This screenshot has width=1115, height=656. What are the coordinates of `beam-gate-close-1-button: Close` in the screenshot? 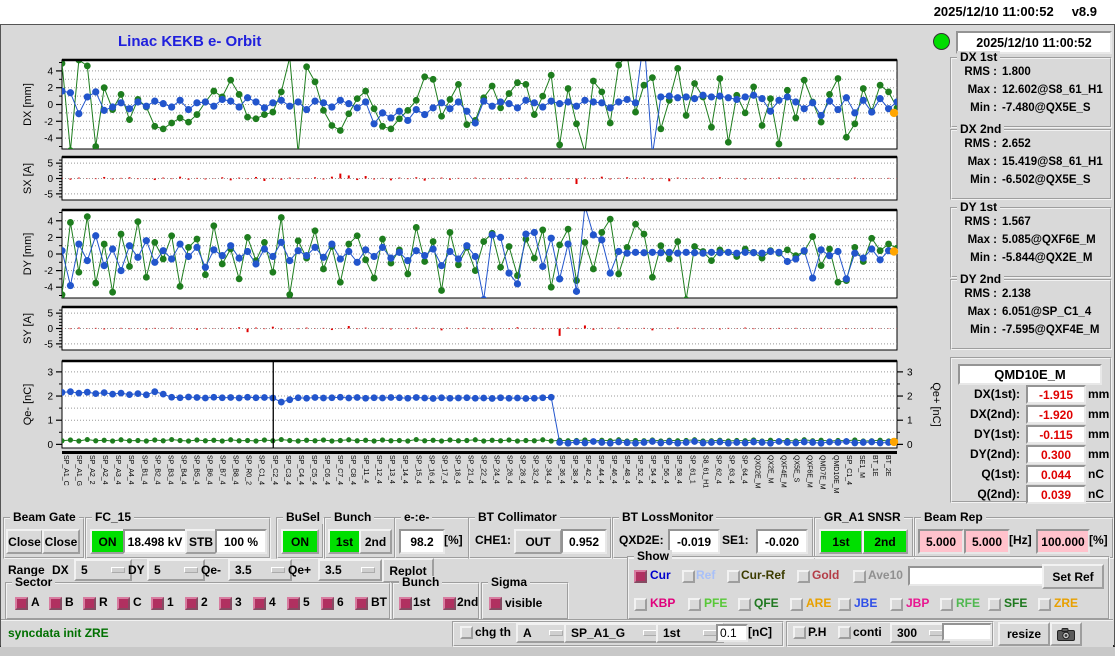 It's located at (24, 541).